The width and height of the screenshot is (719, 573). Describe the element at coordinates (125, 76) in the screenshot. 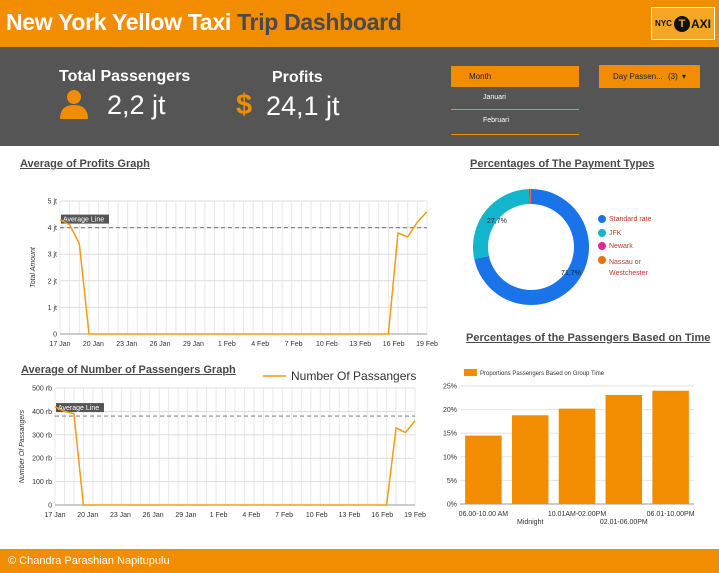

I see `total-passengers-label: Total Passengers` at that location.